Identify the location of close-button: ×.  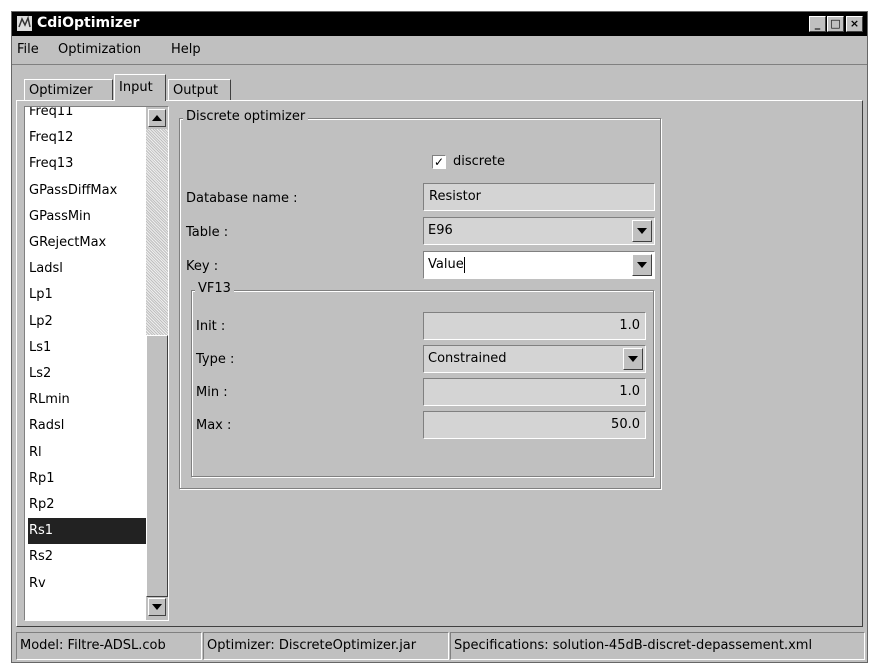
(854, 24).